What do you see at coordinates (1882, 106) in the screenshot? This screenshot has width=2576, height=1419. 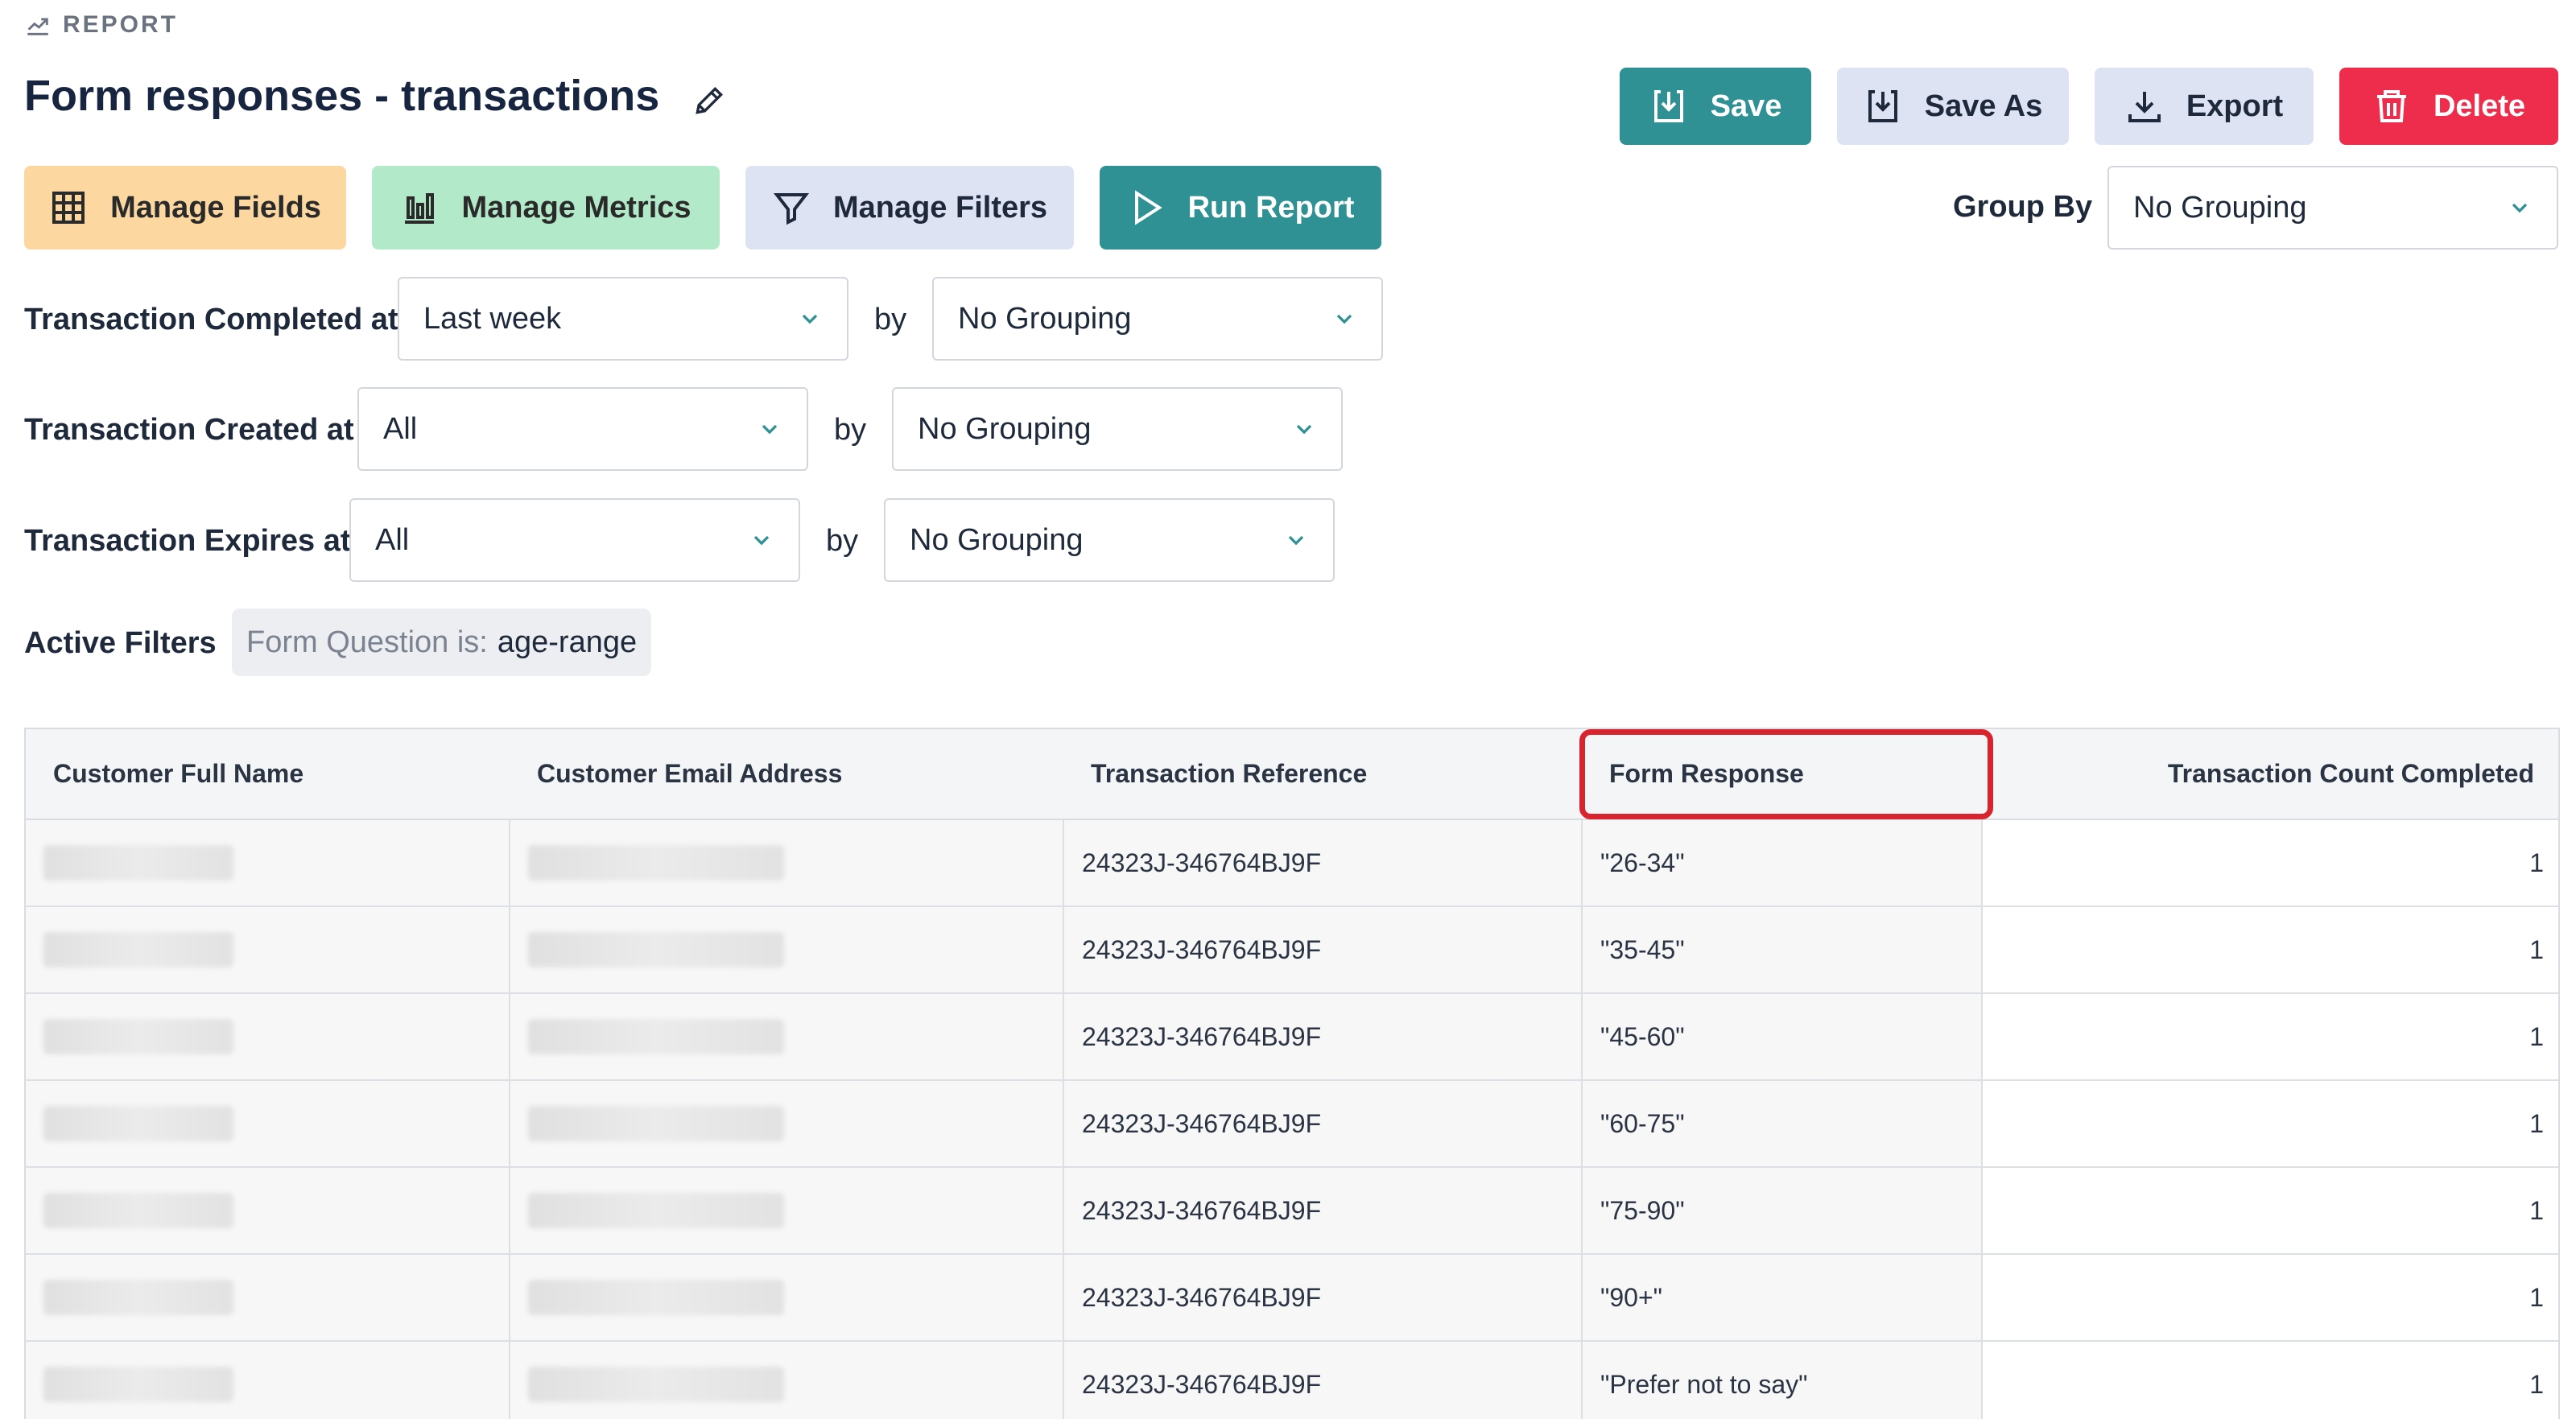 I see `save-as-icon` at bounding box center [1882, 106].